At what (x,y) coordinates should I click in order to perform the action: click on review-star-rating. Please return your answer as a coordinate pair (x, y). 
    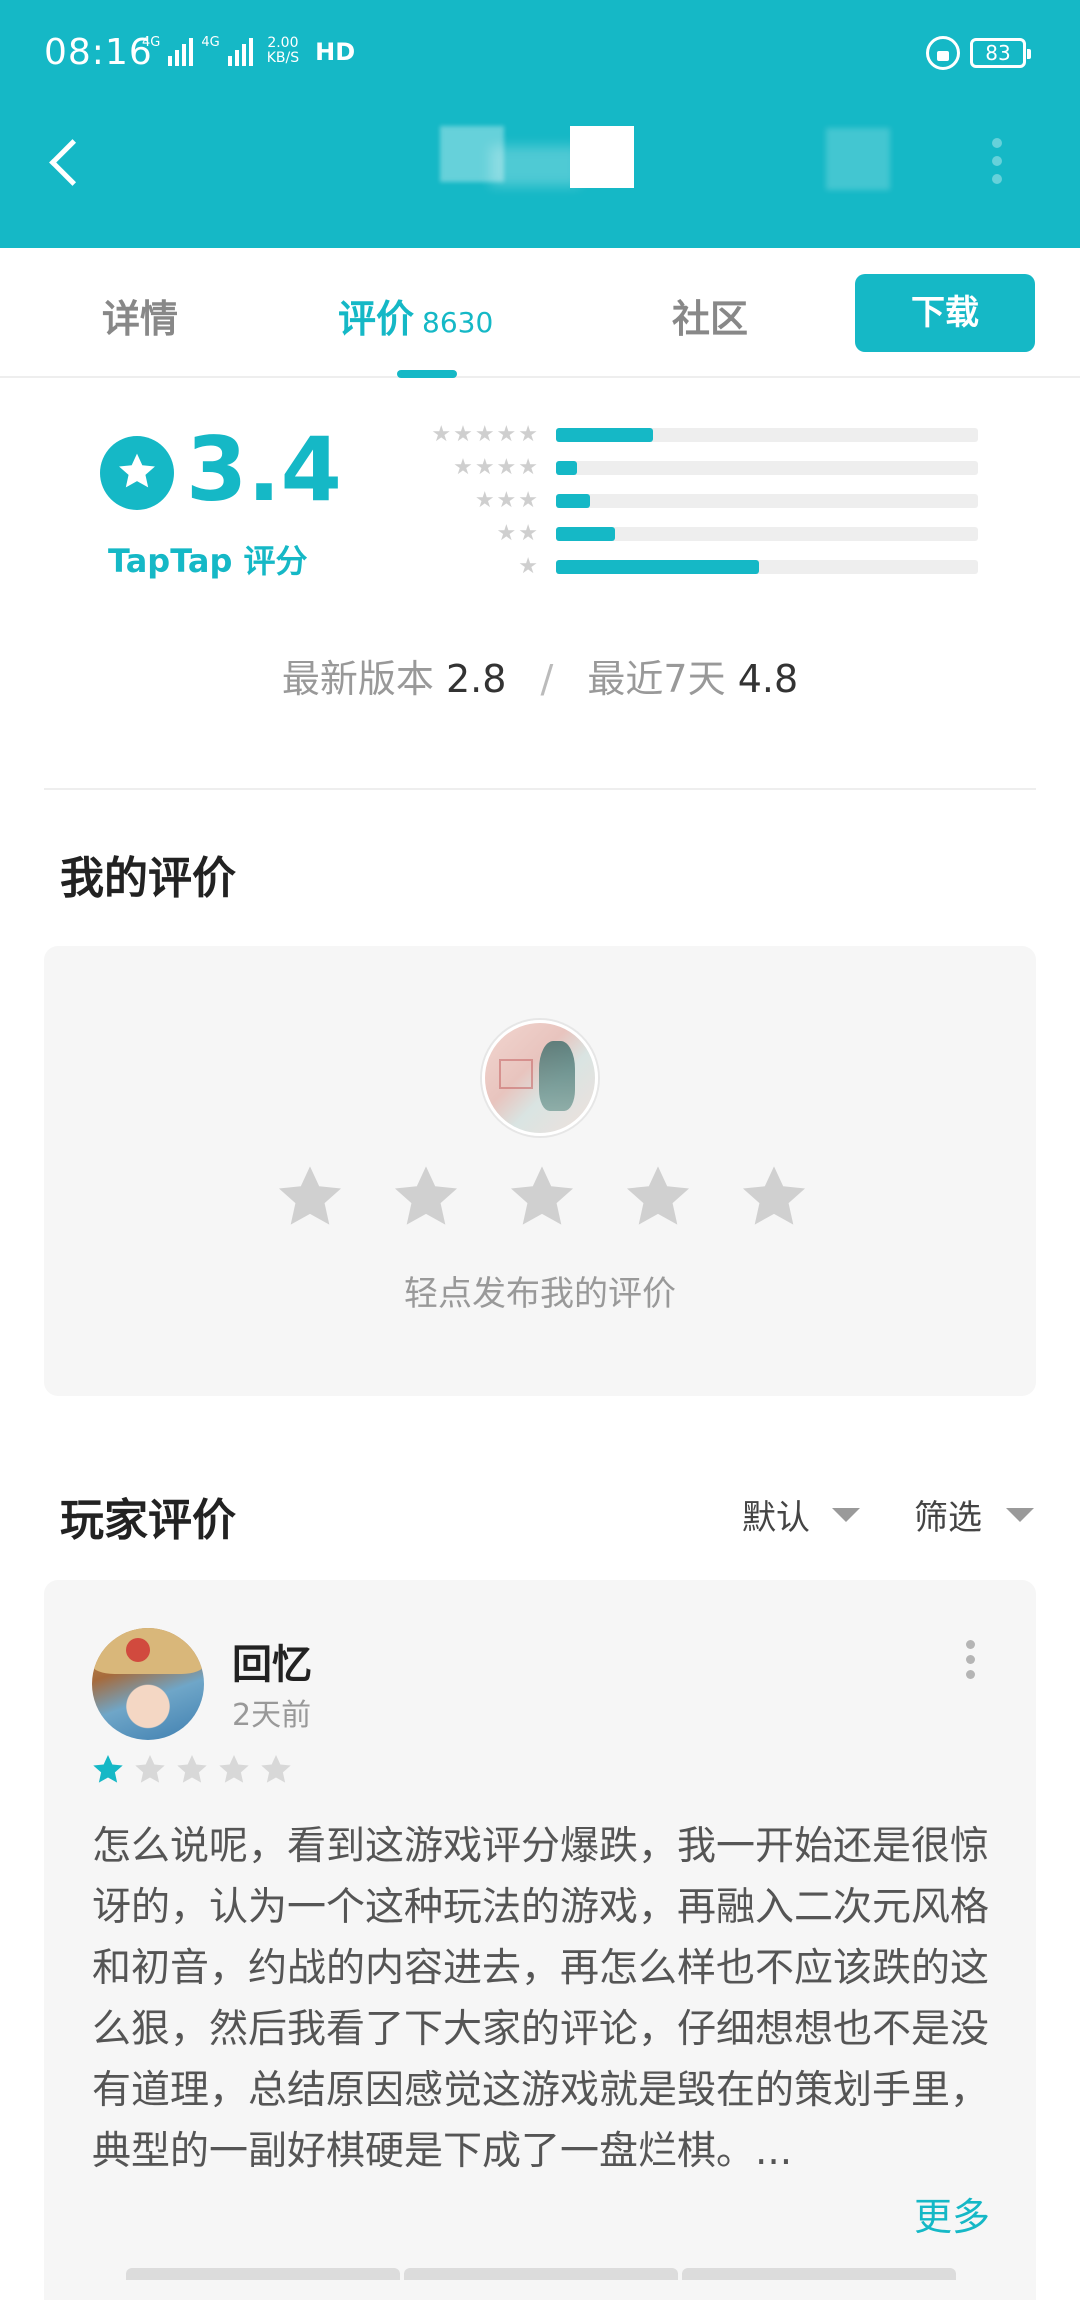
    Looking at the image, I should click on (192, 1770).